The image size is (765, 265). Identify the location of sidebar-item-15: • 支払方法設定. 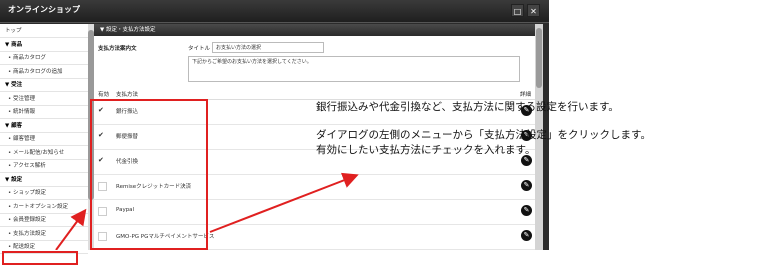
(44, 234).